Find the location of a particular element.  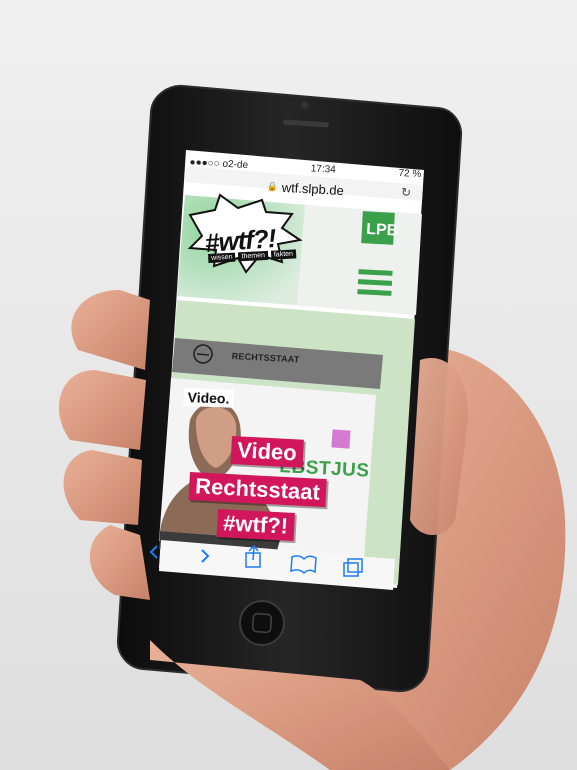

logo-tag: wissen is located at coordinates (222, 257).